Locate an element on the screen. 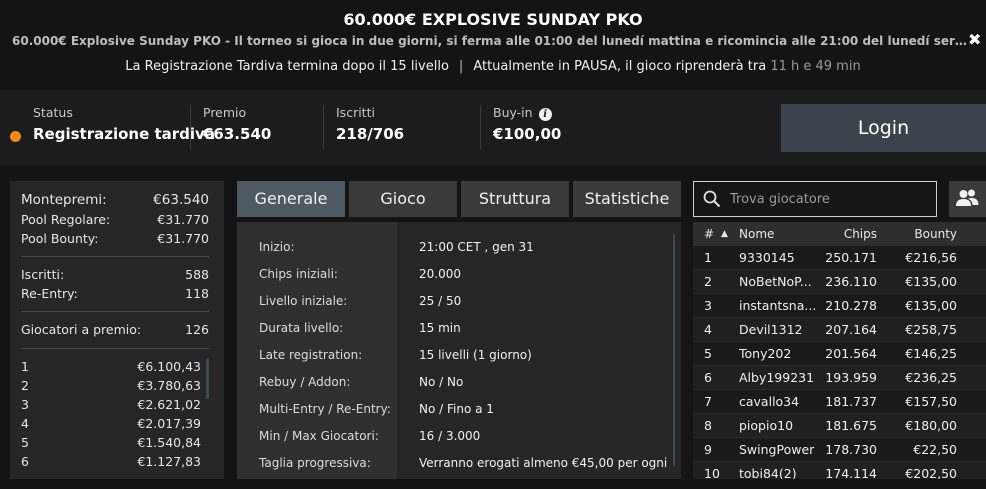 This screenshot has width=986, height=489. column-bounty: Bounty is located at coordinates (935, 234).